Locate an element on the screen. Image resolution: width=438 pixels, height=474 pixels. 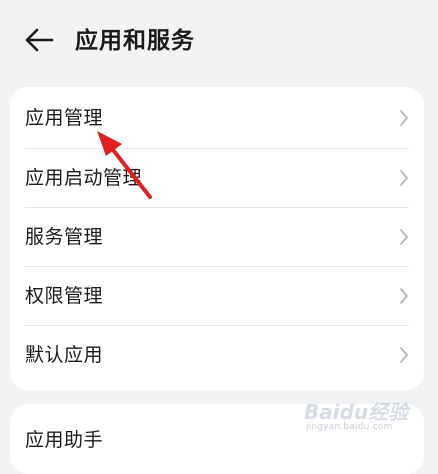
menu-item-app-assistant: 应用助手 is located at coordinates (217, 434).